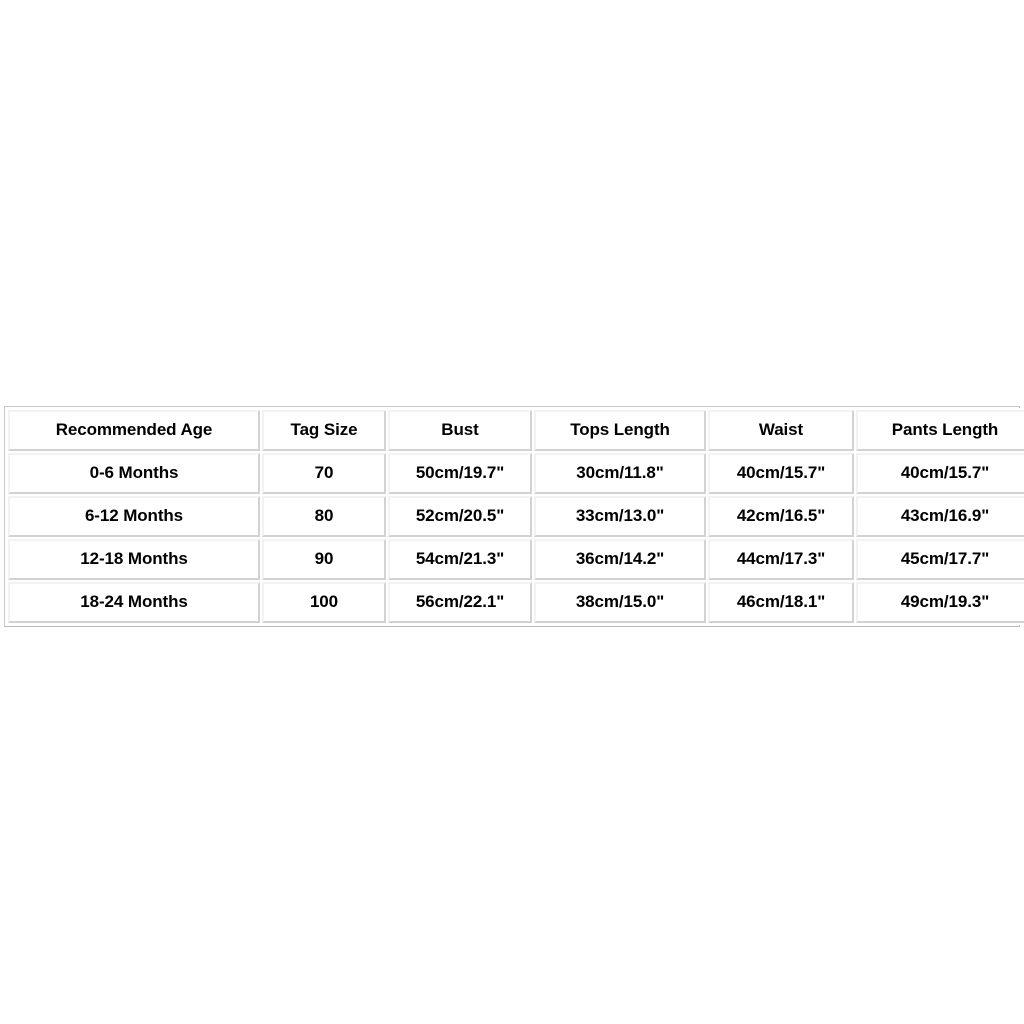 The image size is (1024, 1024). Describe the element at coordinates (460, 473) in the screenshot. I see `cell-bust: 50cm/19.7"` at that location.